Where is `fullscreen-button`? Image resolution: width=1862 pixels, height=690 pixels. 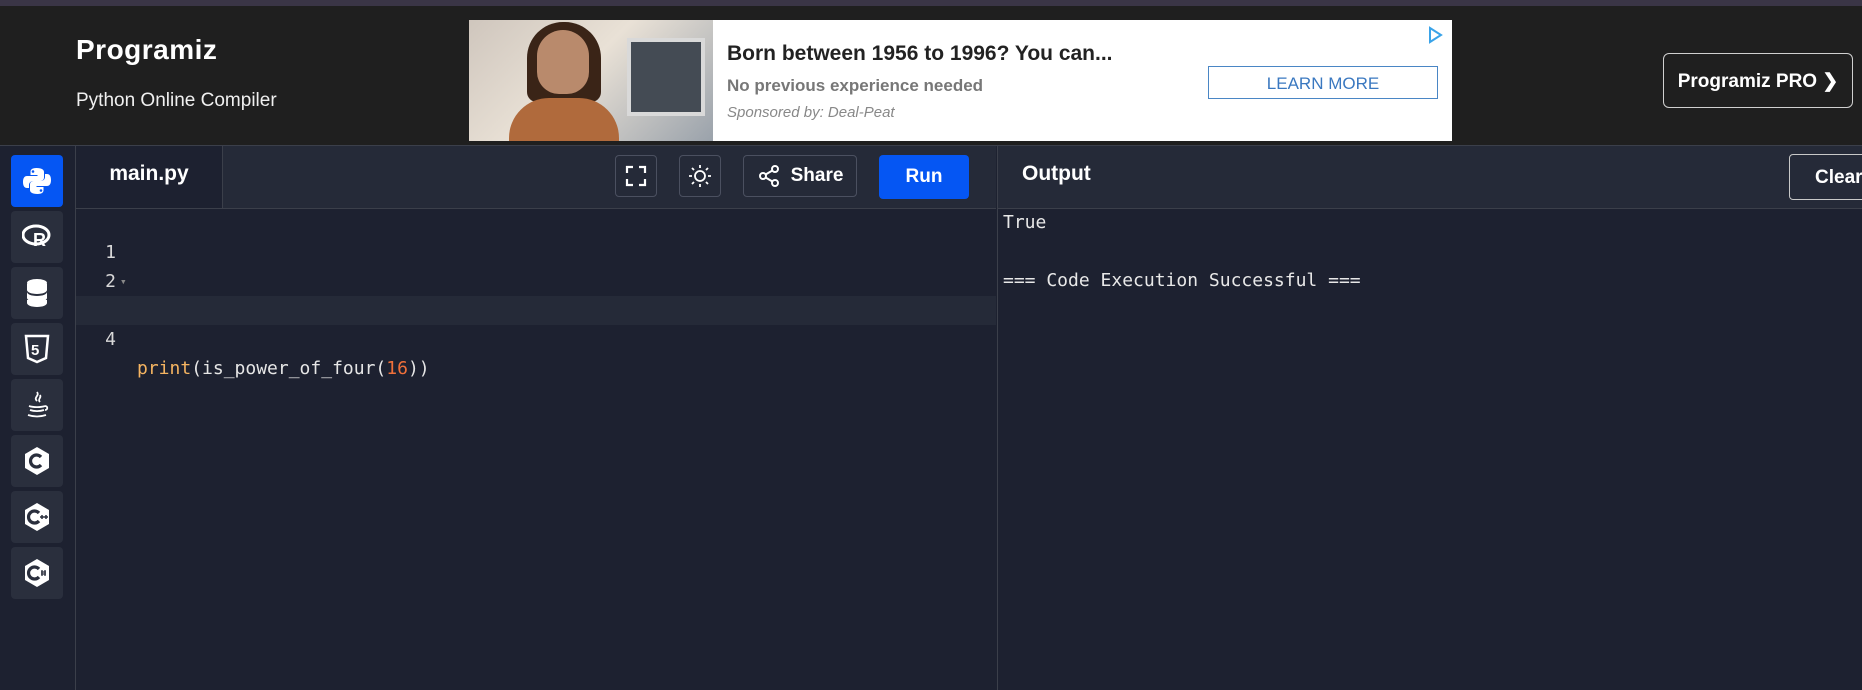
fullscreen-button is located at coordinates (636, 176).